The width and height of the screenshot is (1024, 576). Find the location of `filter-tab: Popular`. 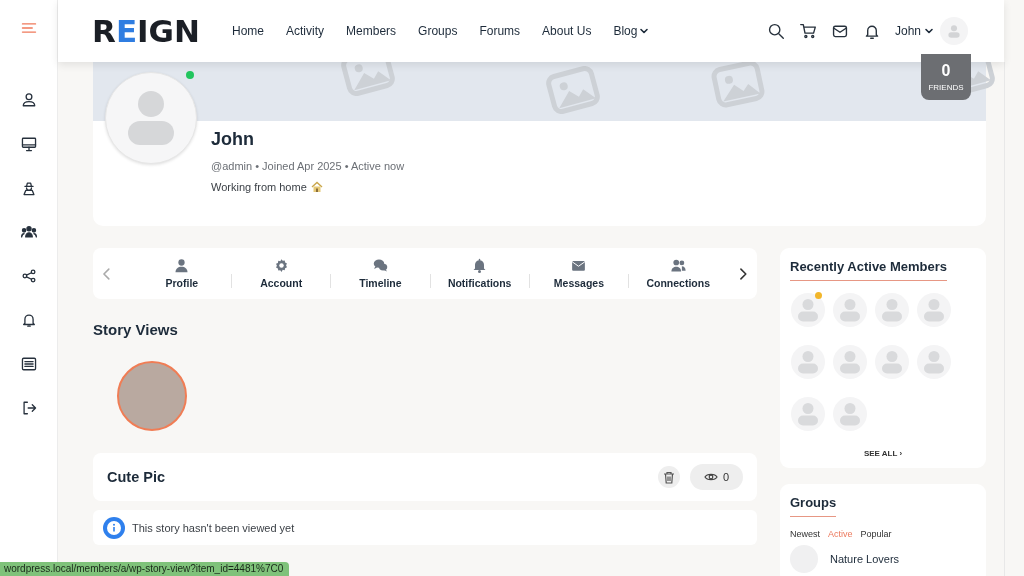

filter-tab: Popular is located at coordinates (876, 534).